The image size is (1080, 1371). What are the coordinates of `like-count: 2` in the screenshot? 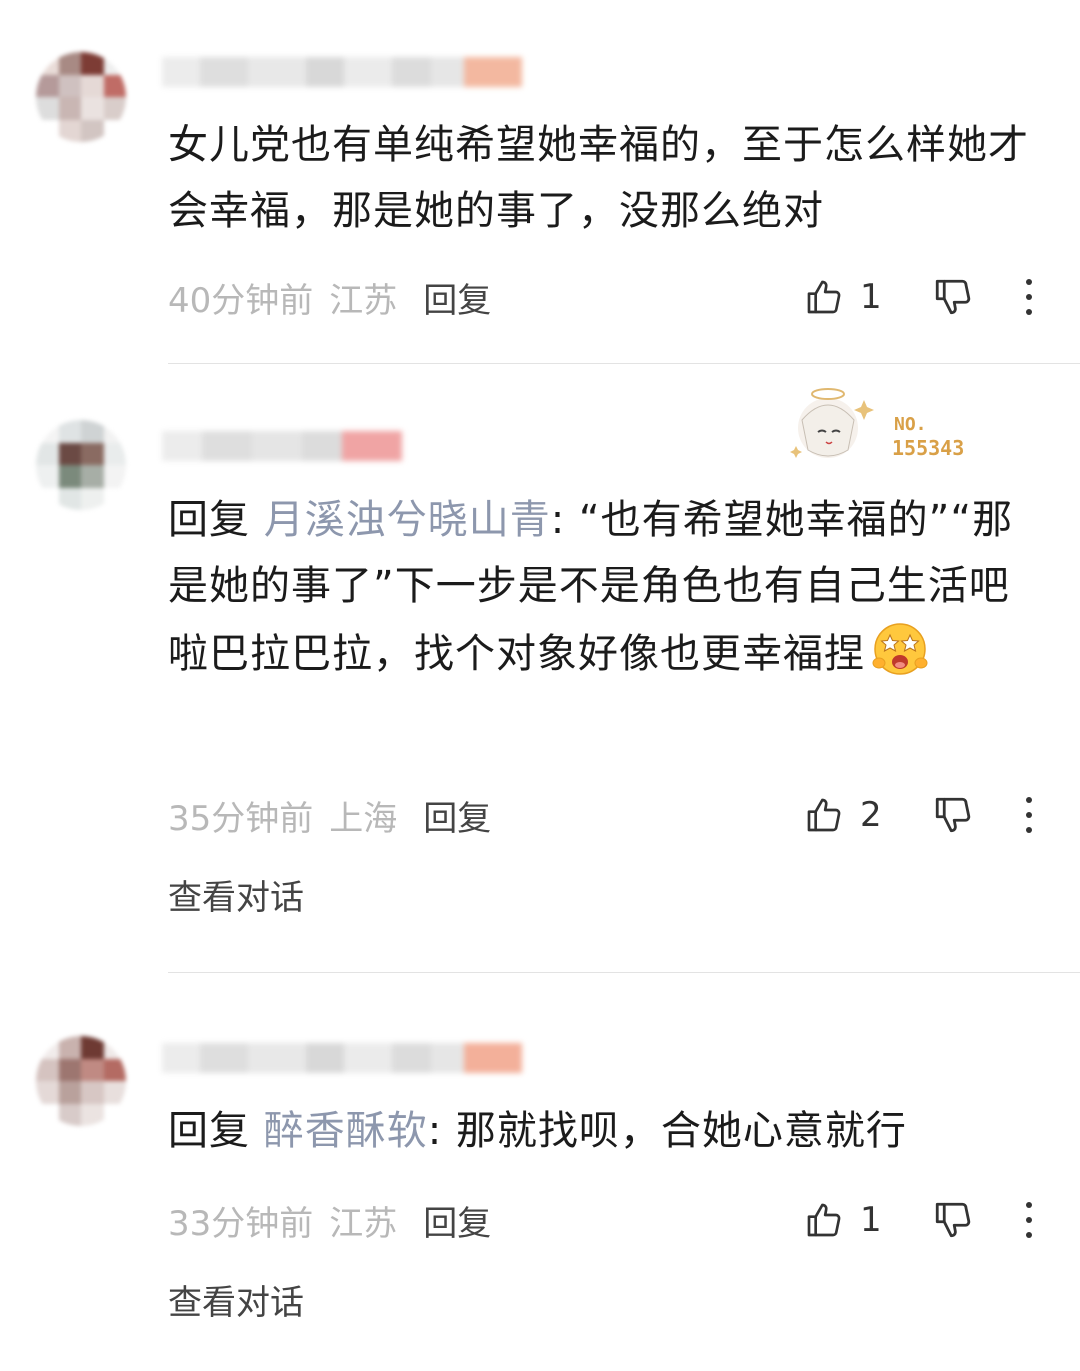 It's located at (871, 815).